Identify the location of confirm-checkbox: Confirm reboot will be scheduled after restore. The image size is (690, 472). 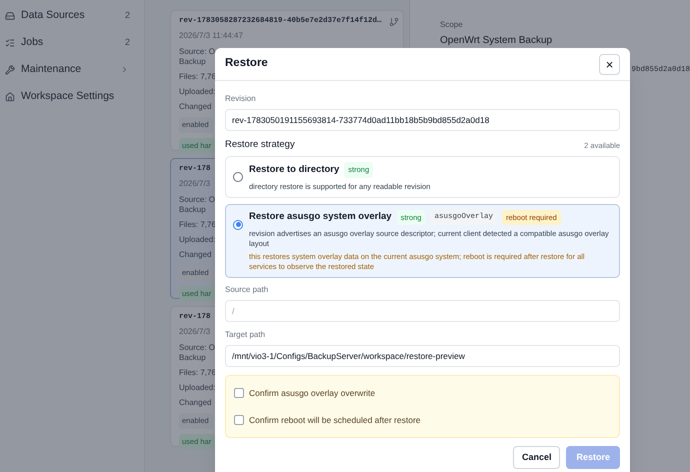
(422, 420).